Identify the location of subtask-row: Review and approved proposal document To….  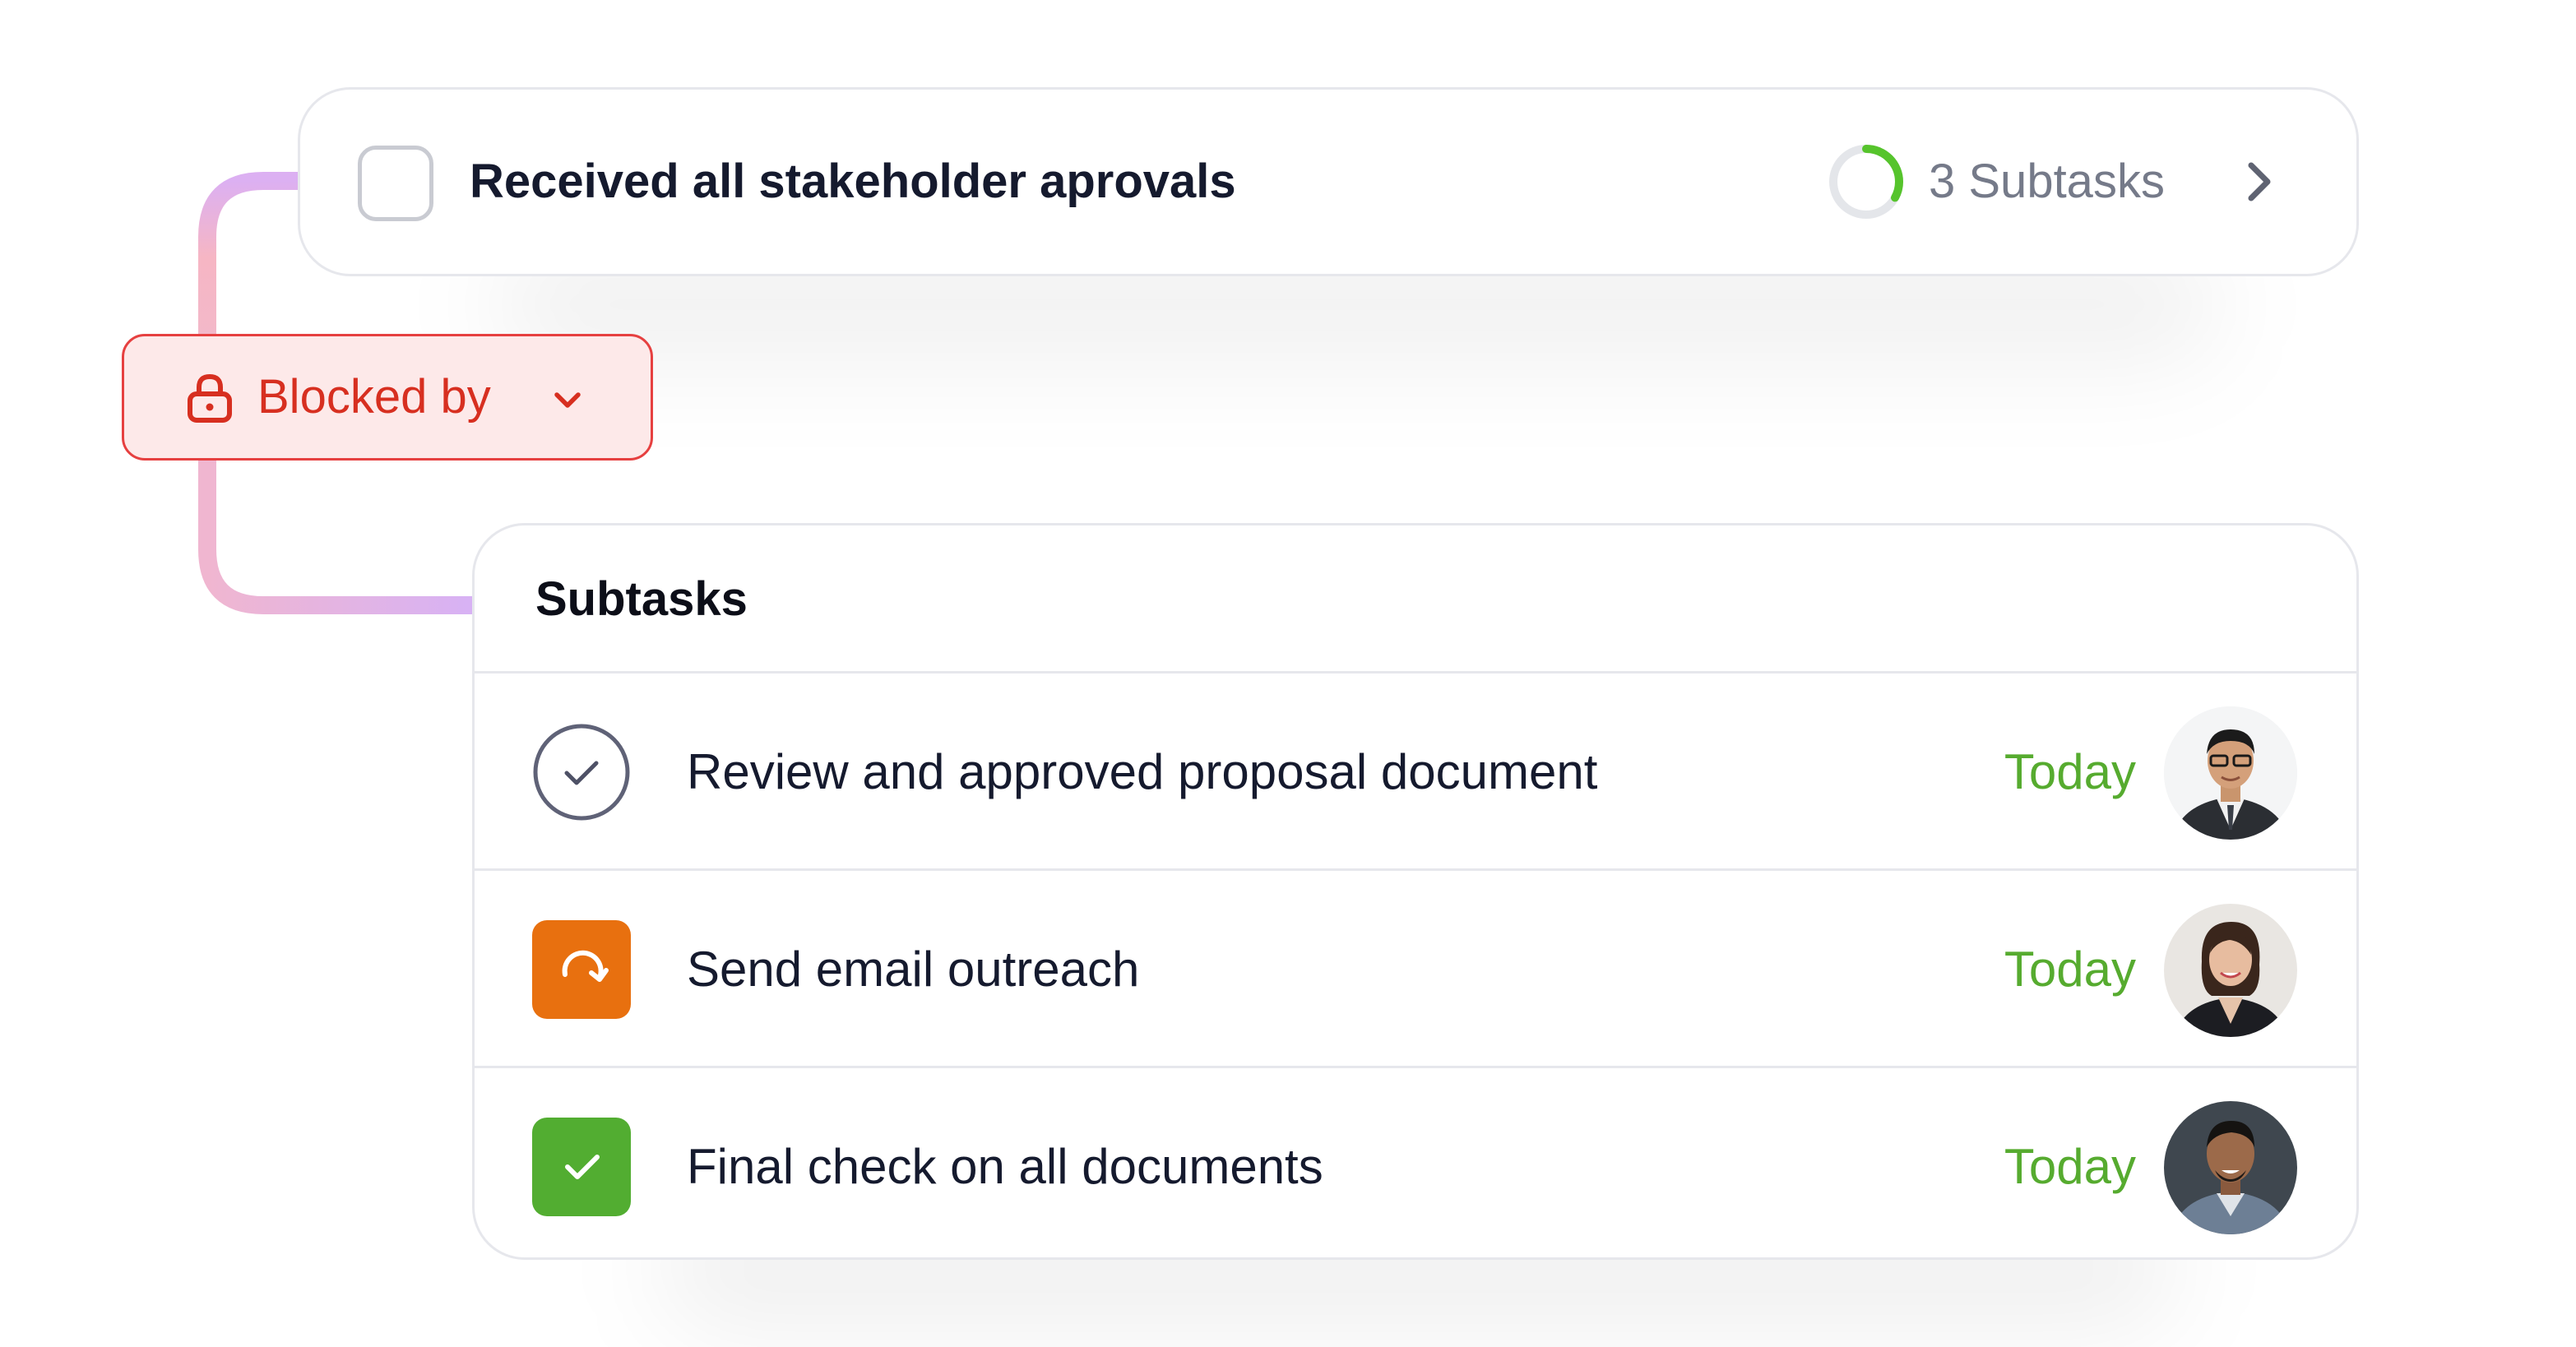
(1416, 772).